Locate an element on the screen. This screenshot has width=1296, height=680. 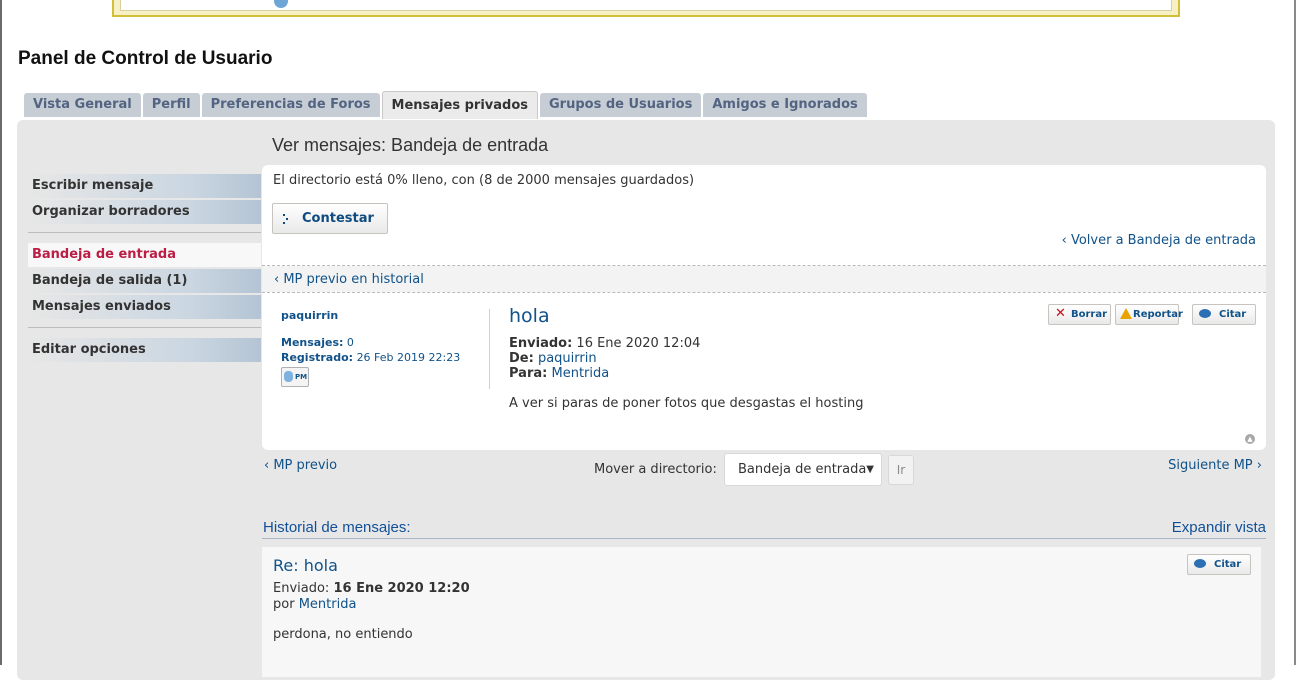
author-registered: Registrado: 26 Feb 2019 22:23 is located at coordinates (370, 357).